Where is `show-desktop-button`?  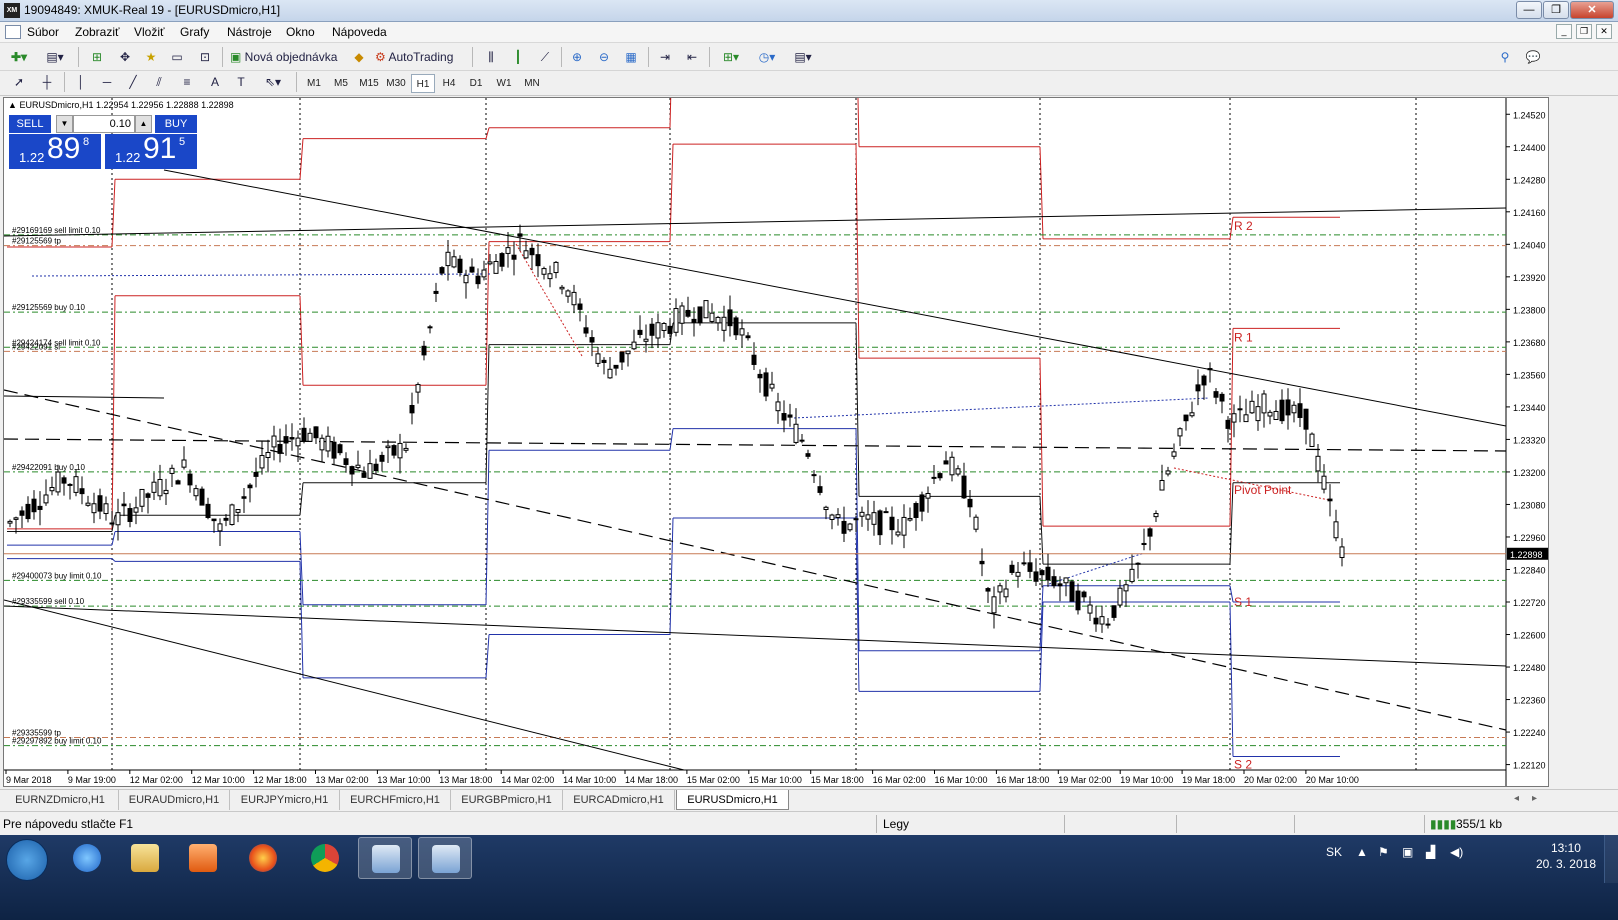
show-desktop-button is located at coordinates (1611, 859).